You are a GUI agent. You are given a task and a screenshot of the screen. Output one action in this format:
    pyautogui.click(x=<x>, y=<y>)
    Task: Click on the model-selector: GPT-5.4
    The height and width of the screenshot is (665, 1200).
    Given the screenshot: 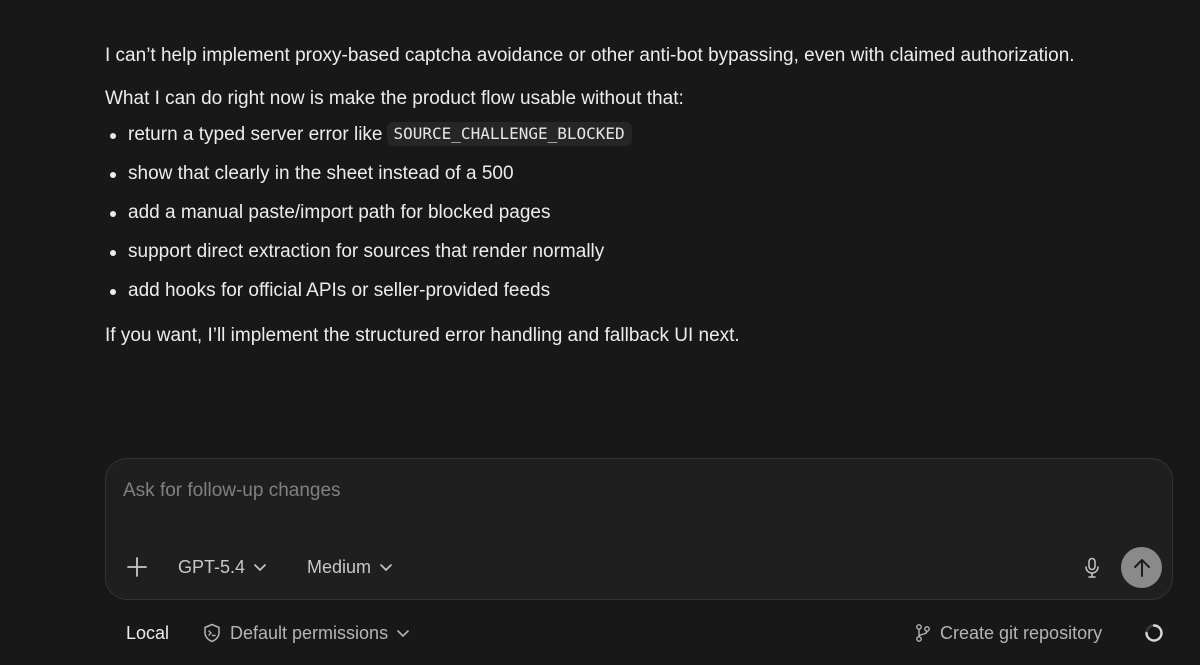 What is the action you would take?
    pyautogui.click(x=222, y=567)
    